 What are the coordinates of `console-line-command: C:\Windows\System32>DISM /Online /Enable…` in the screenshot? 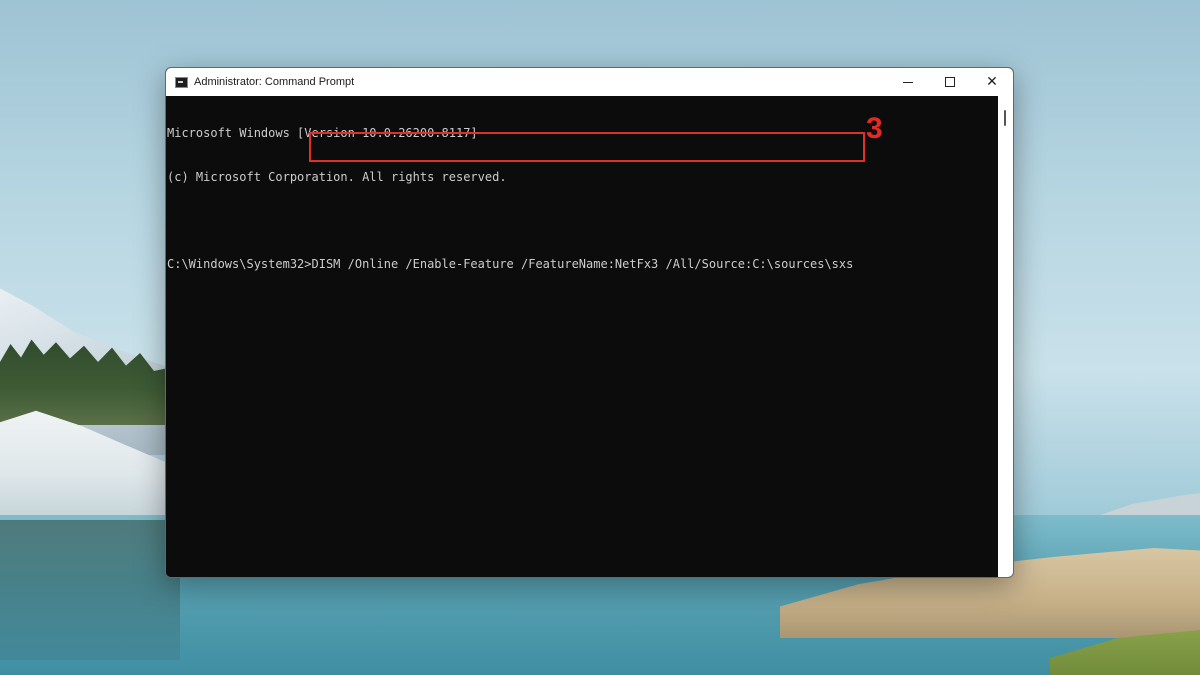 It's located at (510, 263).